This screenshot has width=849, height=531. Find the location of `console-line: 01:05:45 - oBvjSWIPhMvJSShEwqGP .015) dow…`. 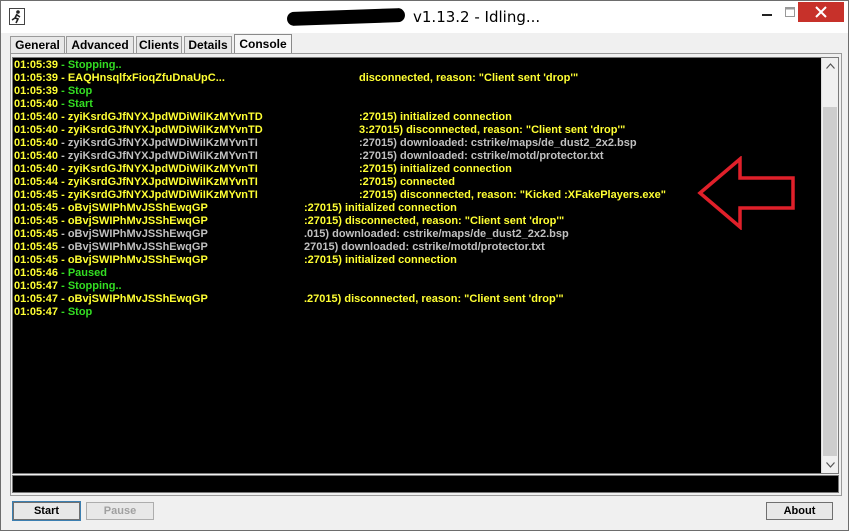

console-line: 01:05:45 - oBvjSWIPhMvJSShEwqGP .015) dow… is located at coordinates (291, 234).